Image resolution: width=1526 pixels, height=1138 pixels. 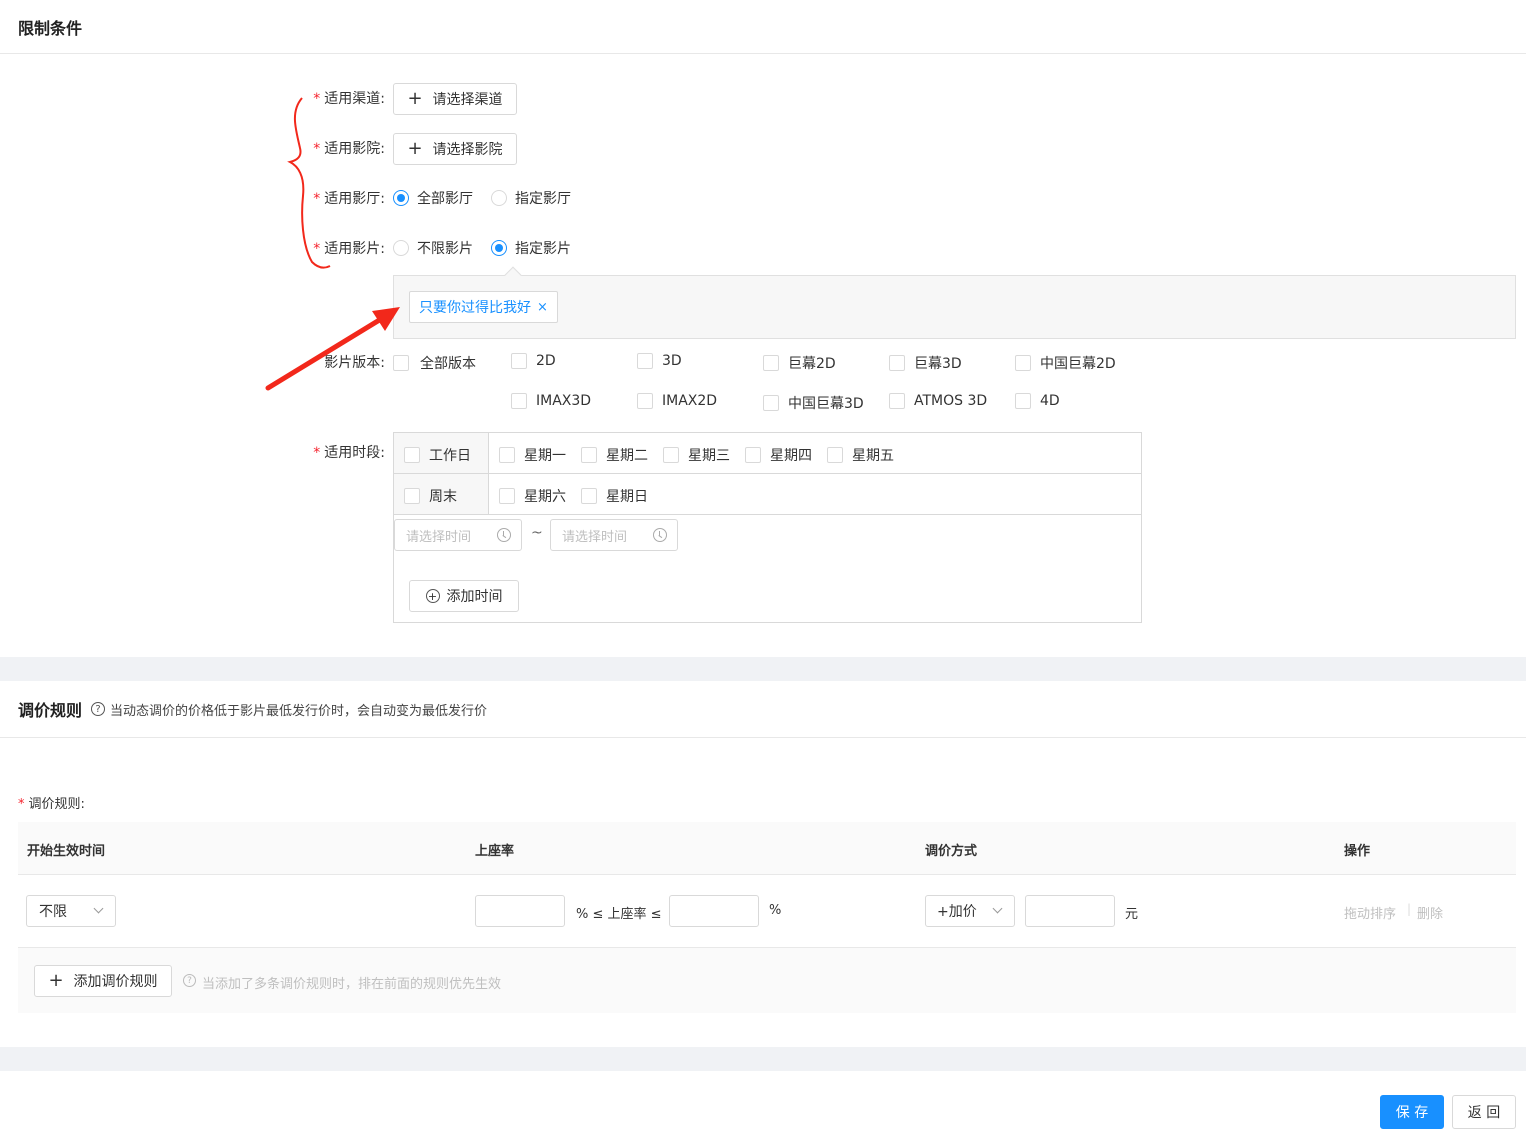 What do you see at coordinates (767, 980) in the screenshot?
I see `add-rule-area: + 添加调价规则 ? 当添加了多条调价规则时，排在前面的规则优先生效` at bounding box center [767, 980].